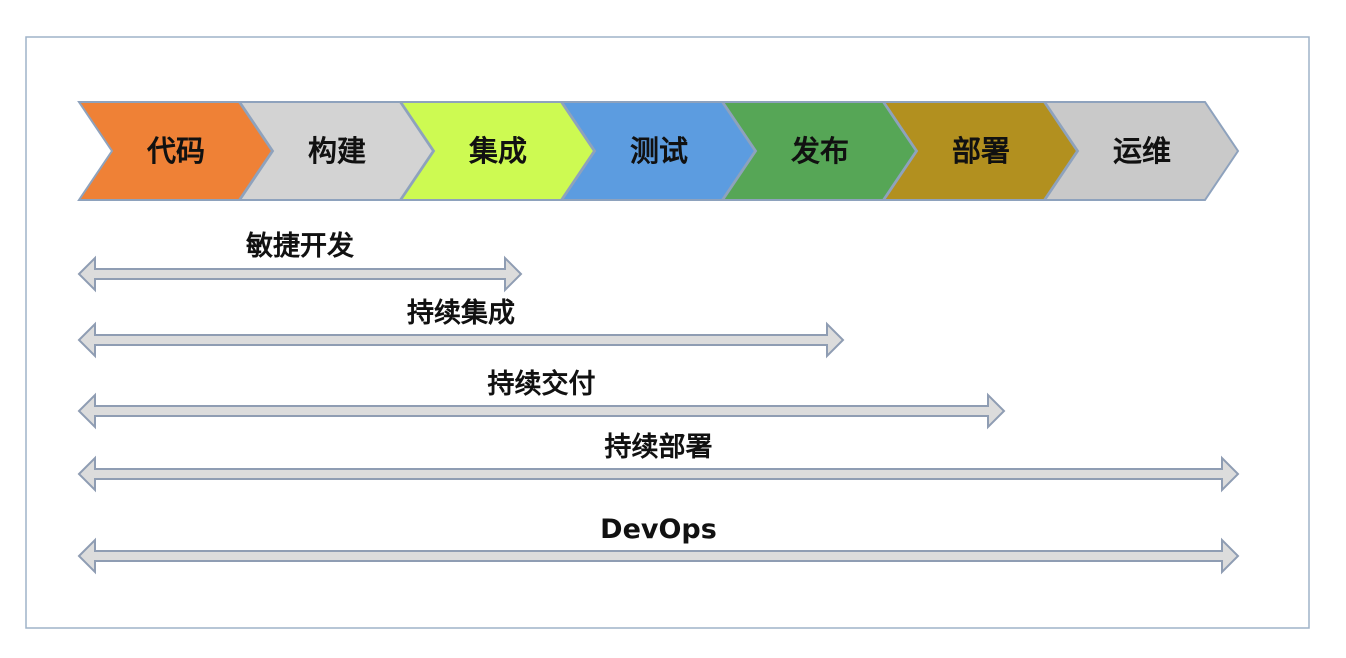 Image resolution: width=1346 pixels, height=658 pixels. Describe the element at coordinates (175, 151) in the screenshot. I see `stage-label: 代码` at that location.